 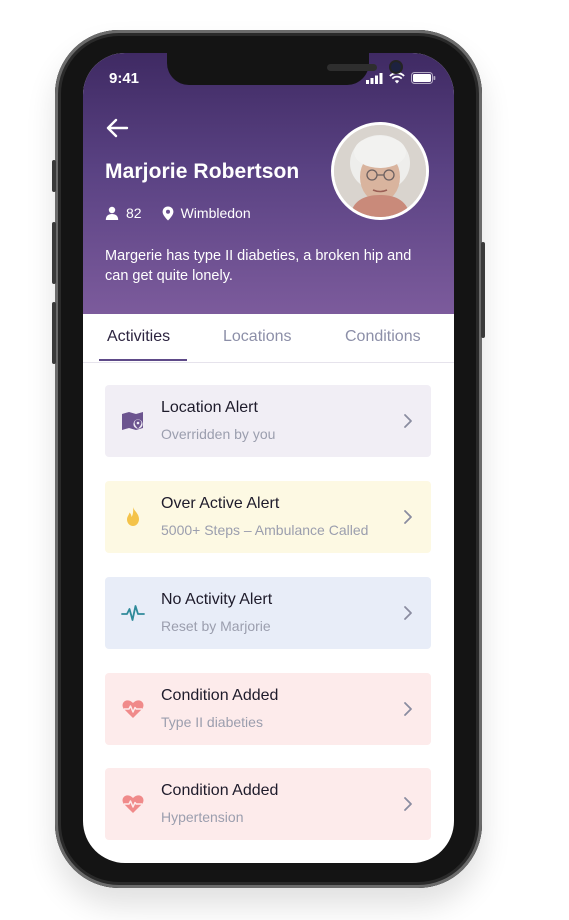 I want to click on activity-title: Location Alert, so click(x=209, y=407).